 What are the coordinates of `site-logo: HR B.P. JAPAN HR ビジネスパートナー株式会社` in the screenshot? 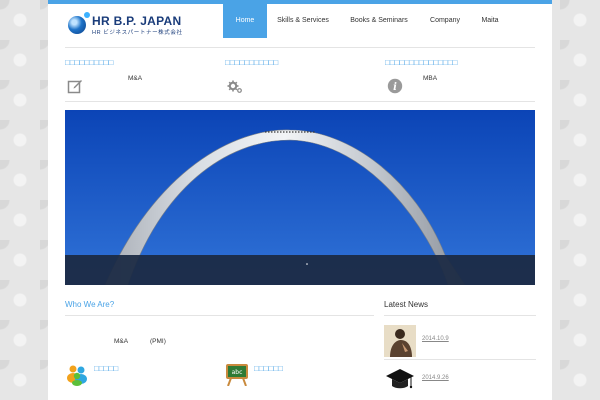 It's located at (138, 25).